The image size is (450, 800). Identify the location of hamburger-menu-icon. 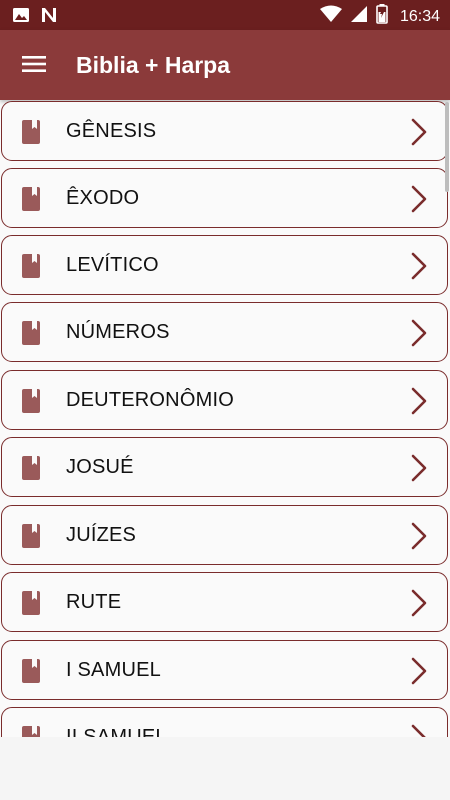
(34, 66).